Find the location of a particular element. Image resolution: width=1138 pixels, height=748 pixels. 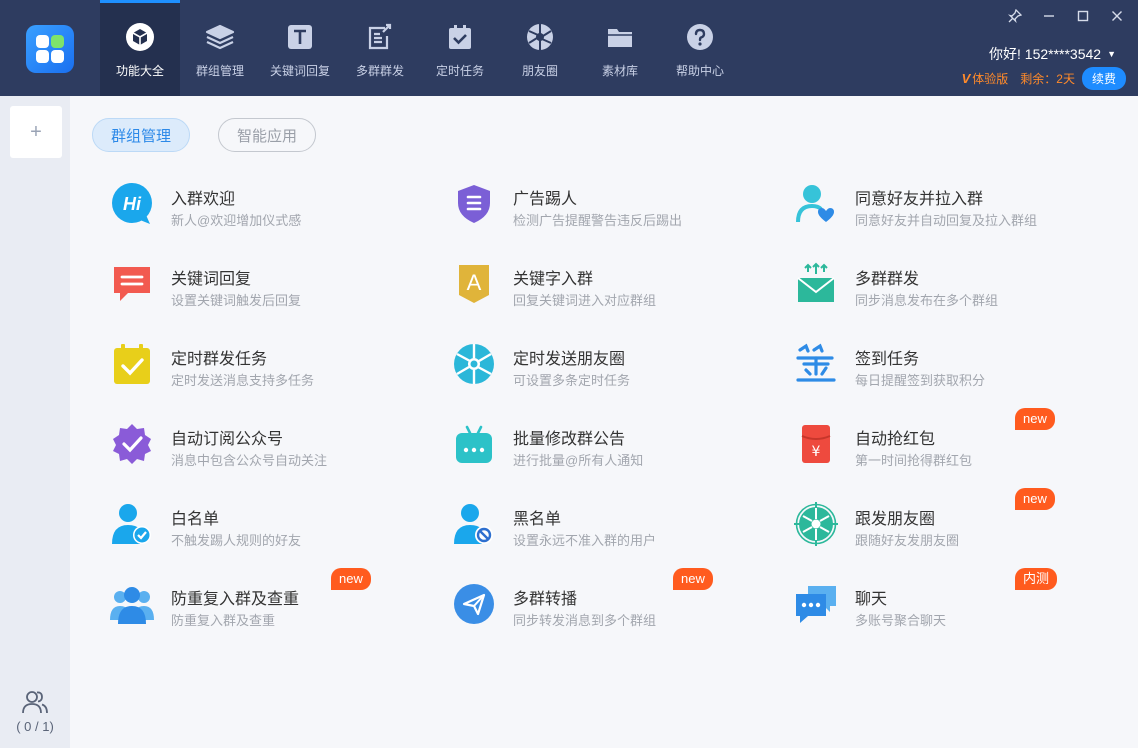

feature-desc: 消息中包含公众号自动关注 is located at coordinates (249, 460).